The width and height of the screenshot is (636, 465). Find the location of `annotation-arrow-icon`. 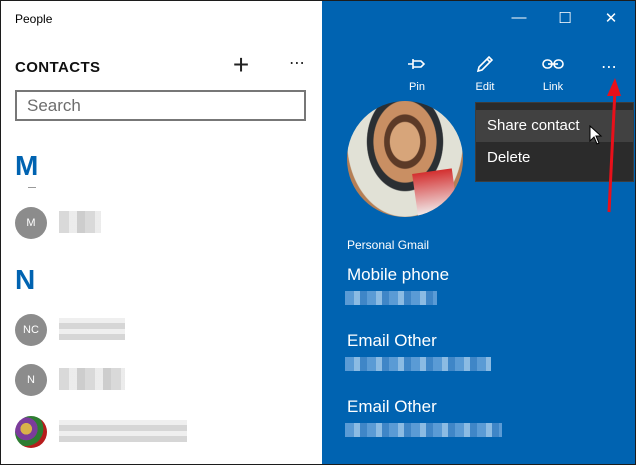

annotation-arrow-icon is located at coordinates (614, 145).